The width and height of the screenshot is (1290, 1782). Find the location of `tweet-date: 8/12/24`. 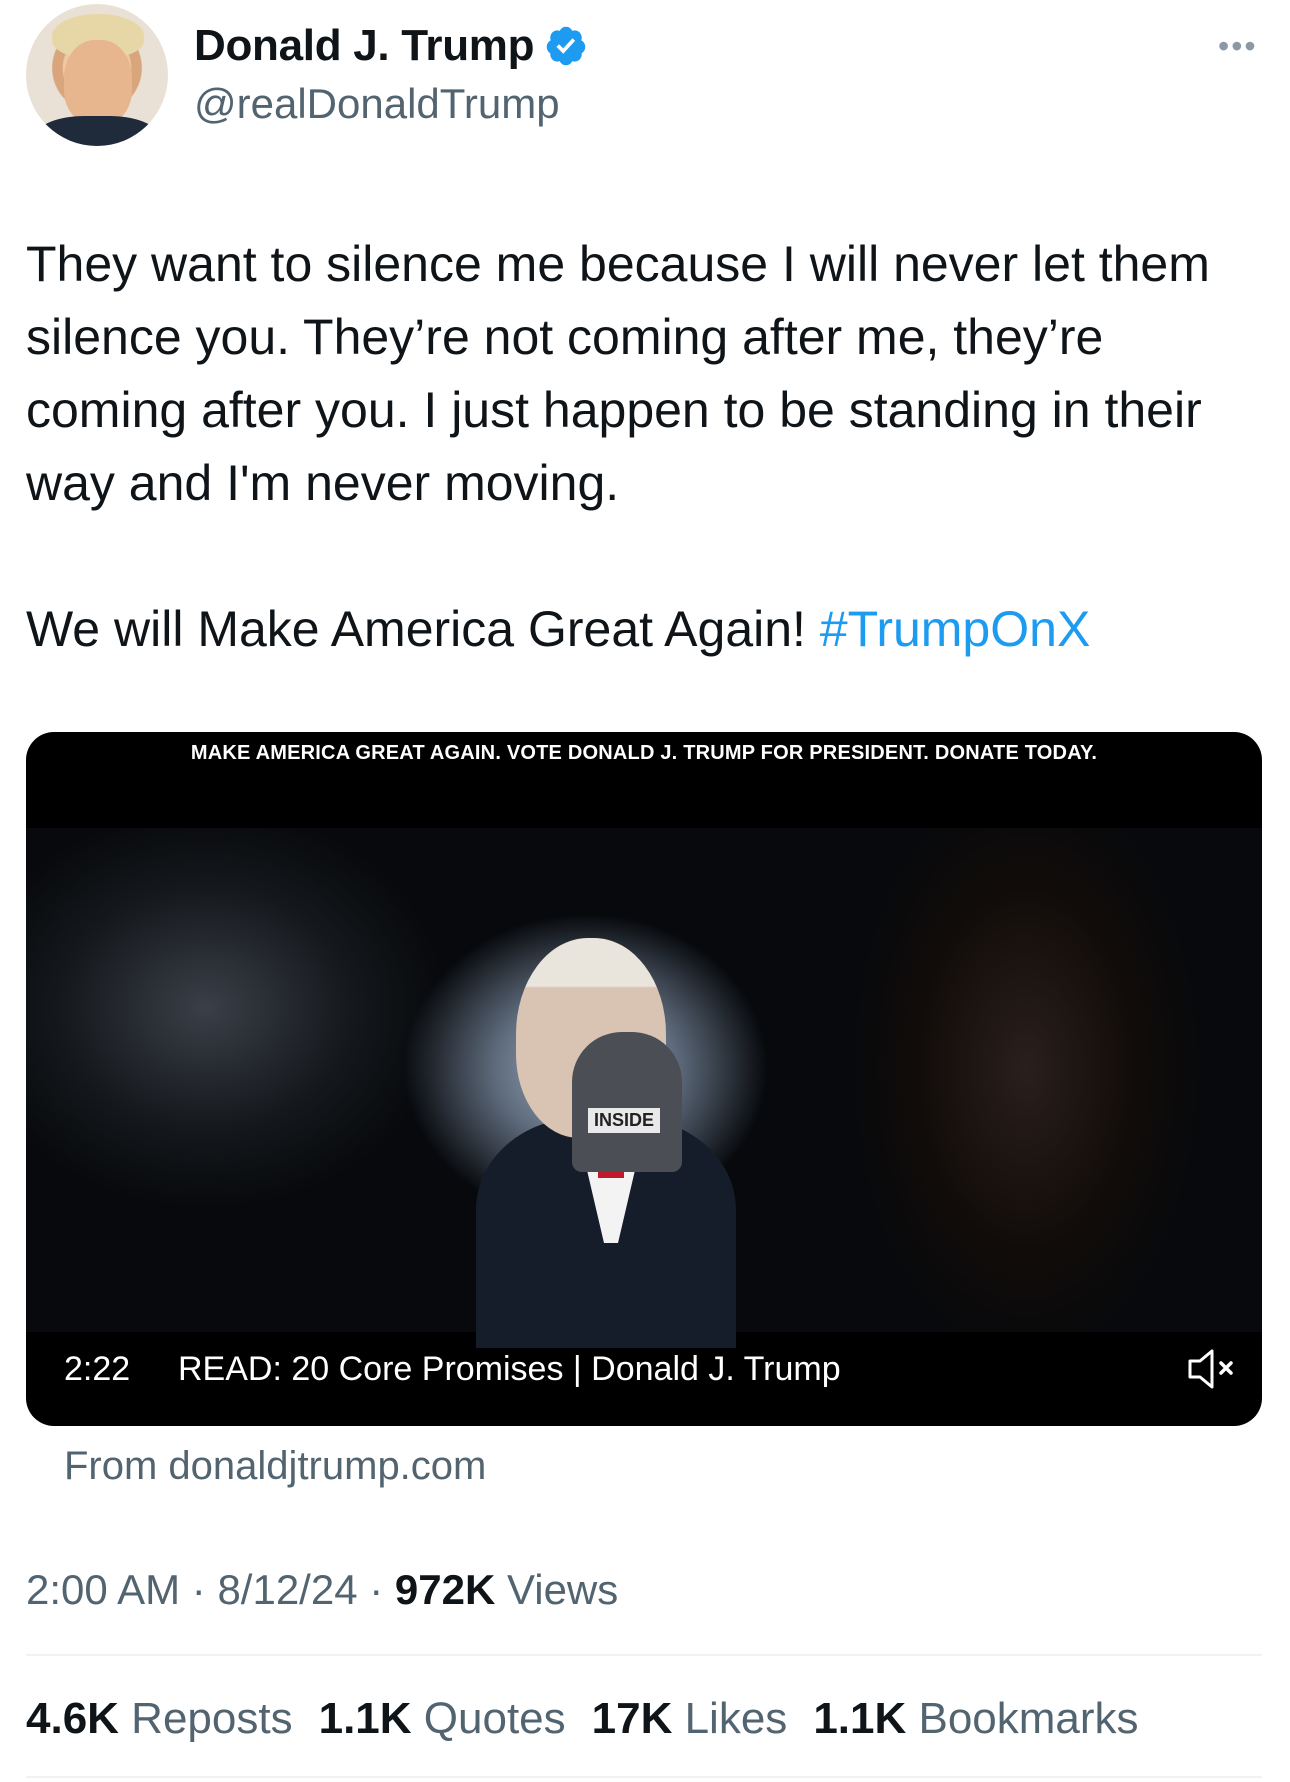

tweet-date: 8/12/24 is located at coordinates (287, 1589).